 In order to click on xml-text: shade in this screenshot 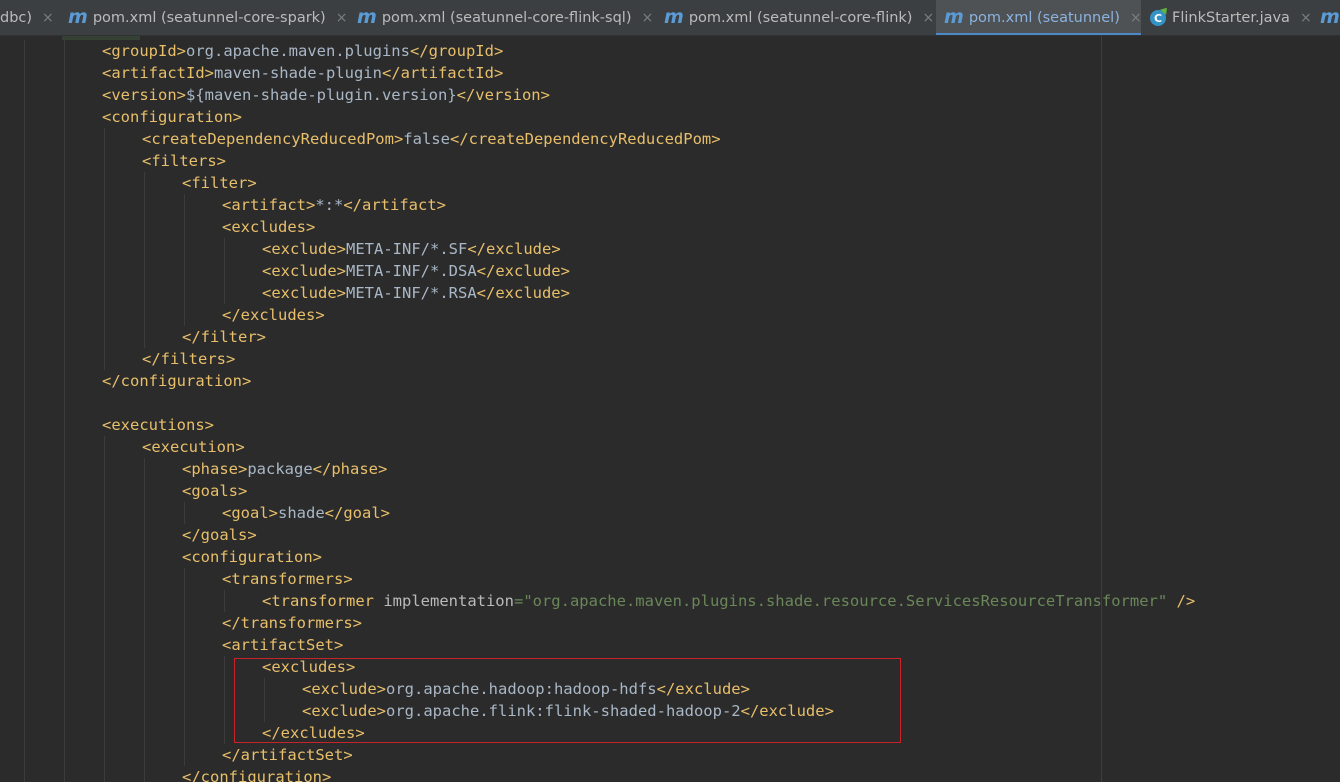, I will do `click(301, 513)`.